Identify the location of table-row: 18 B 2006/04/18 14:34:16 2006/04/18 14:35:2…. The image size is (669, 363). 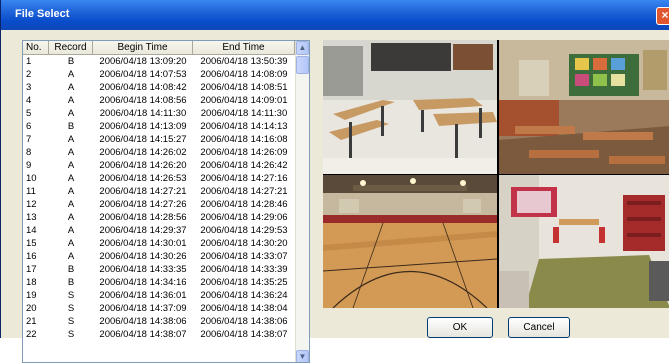
(159, 282).